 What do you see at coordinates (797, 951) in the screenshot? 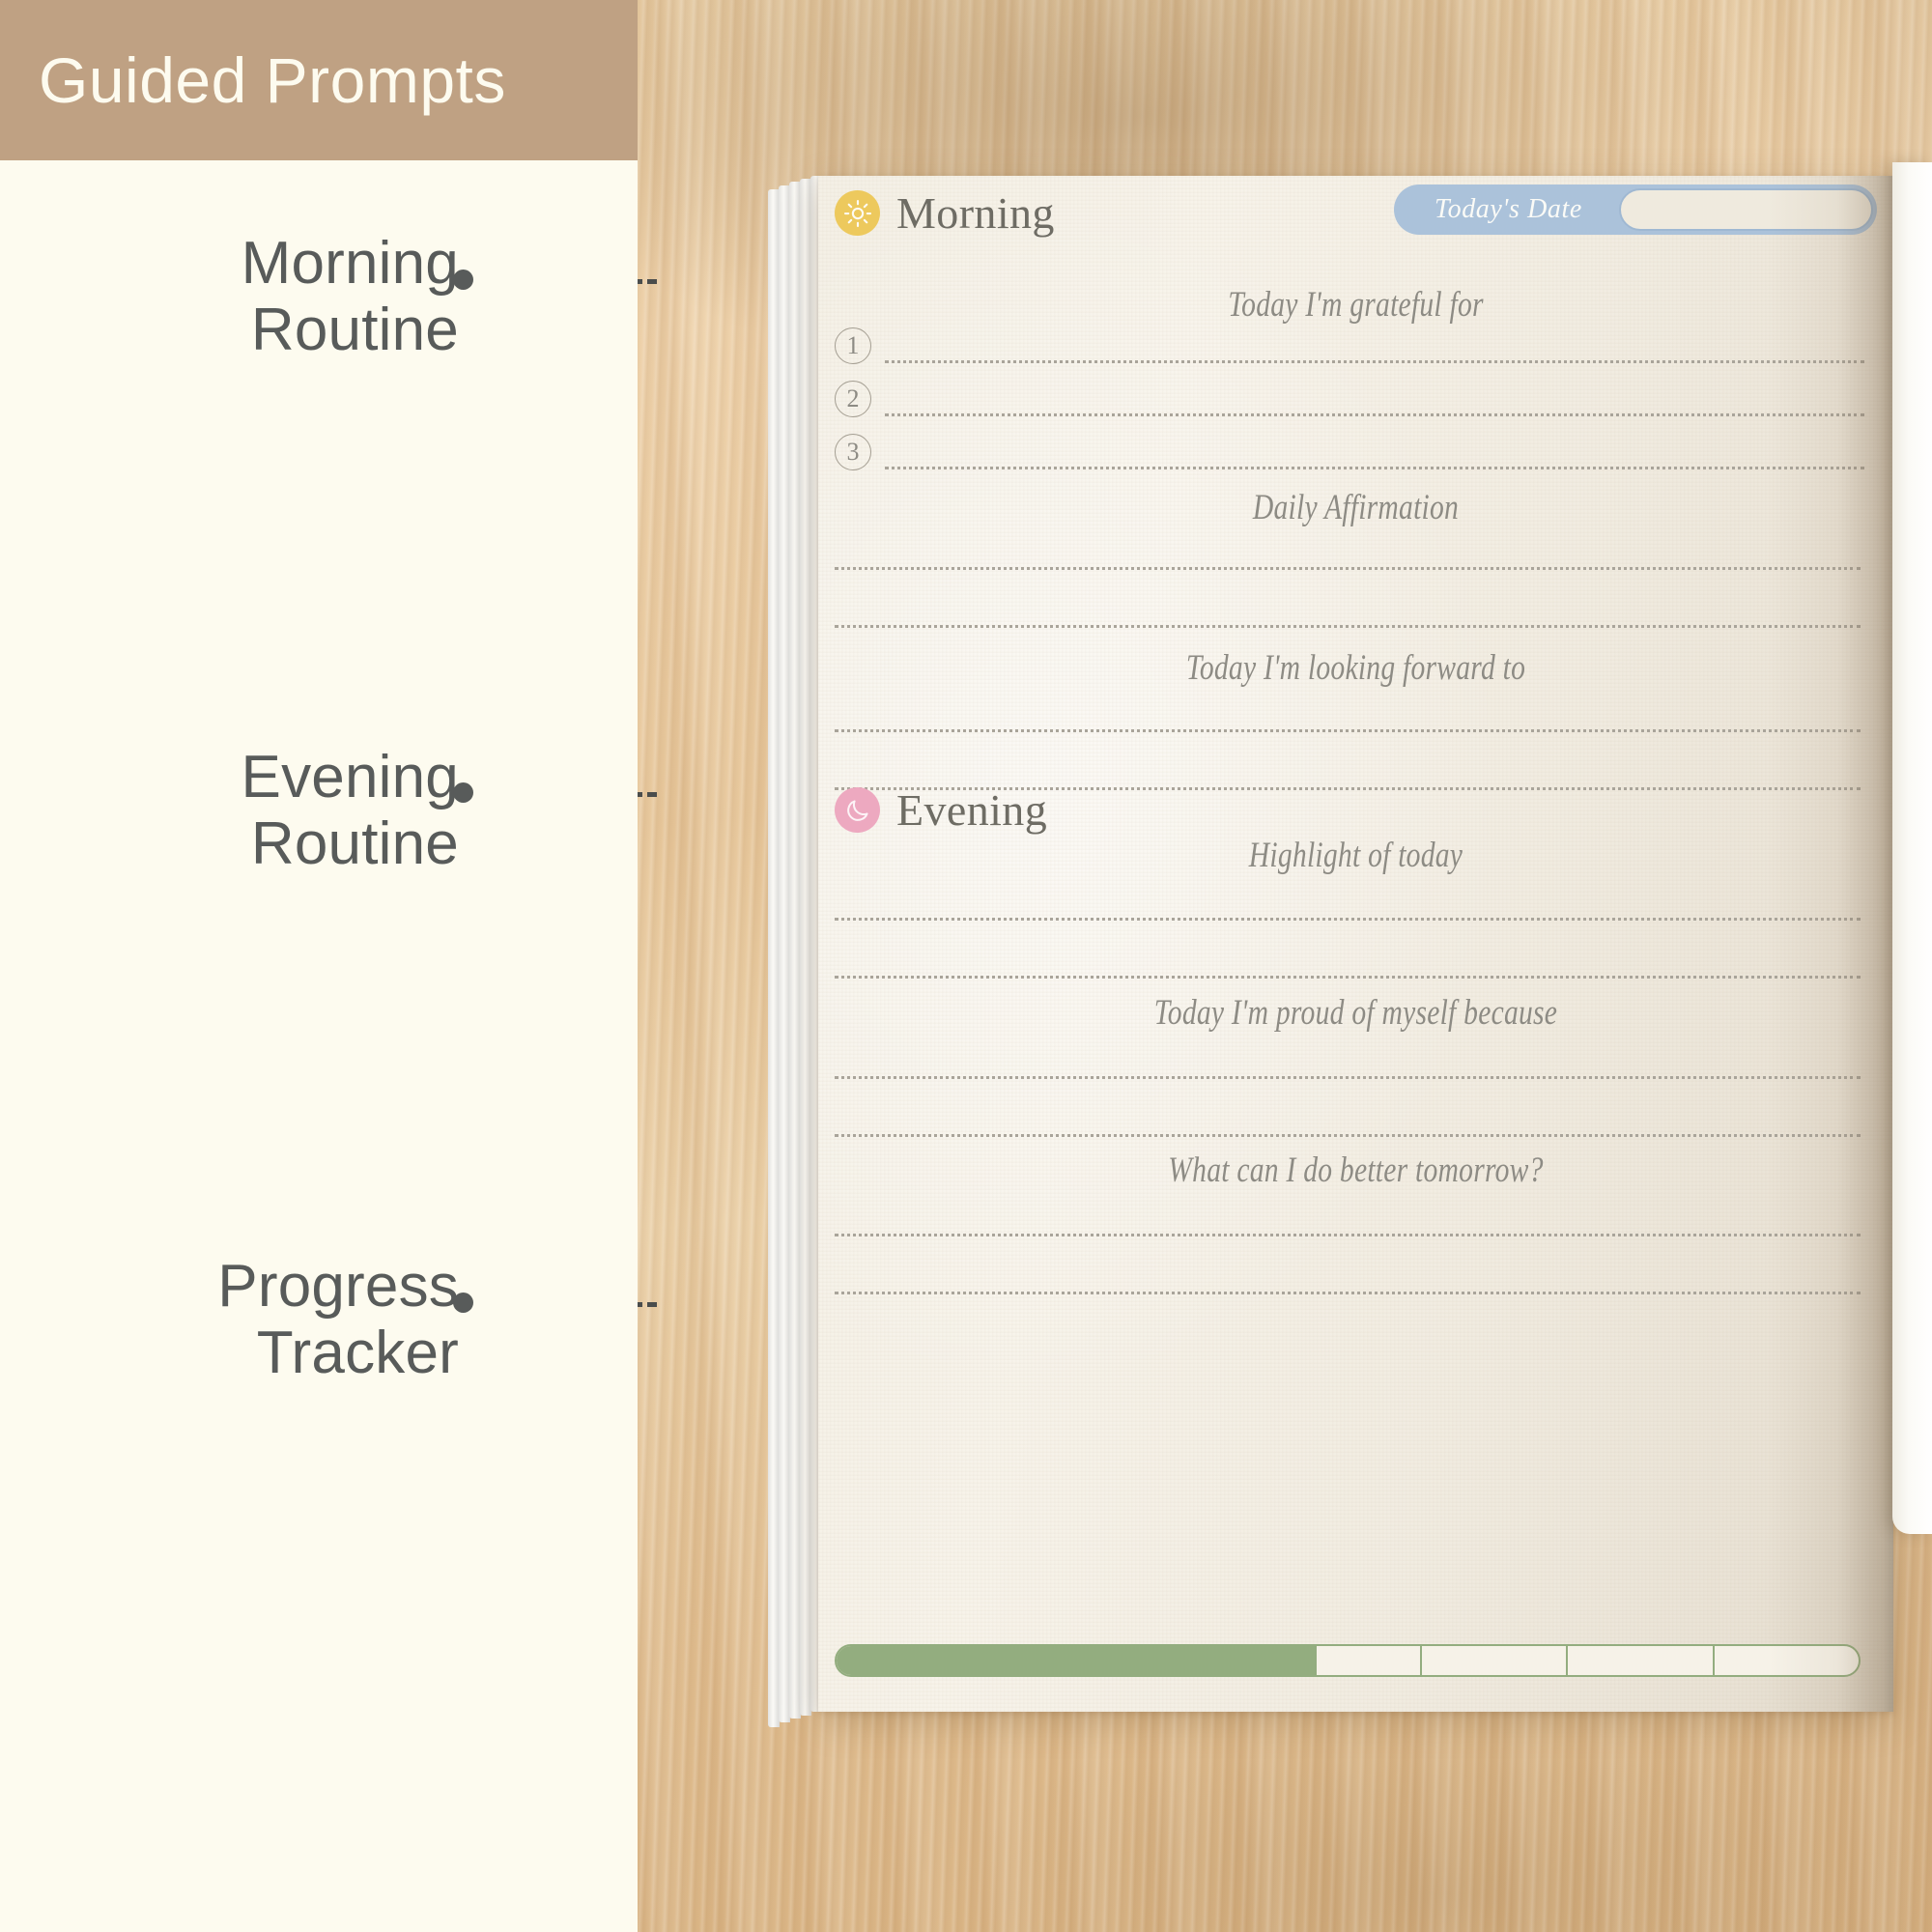
I see `page-edge-stack` at bounding box center [797, 951].